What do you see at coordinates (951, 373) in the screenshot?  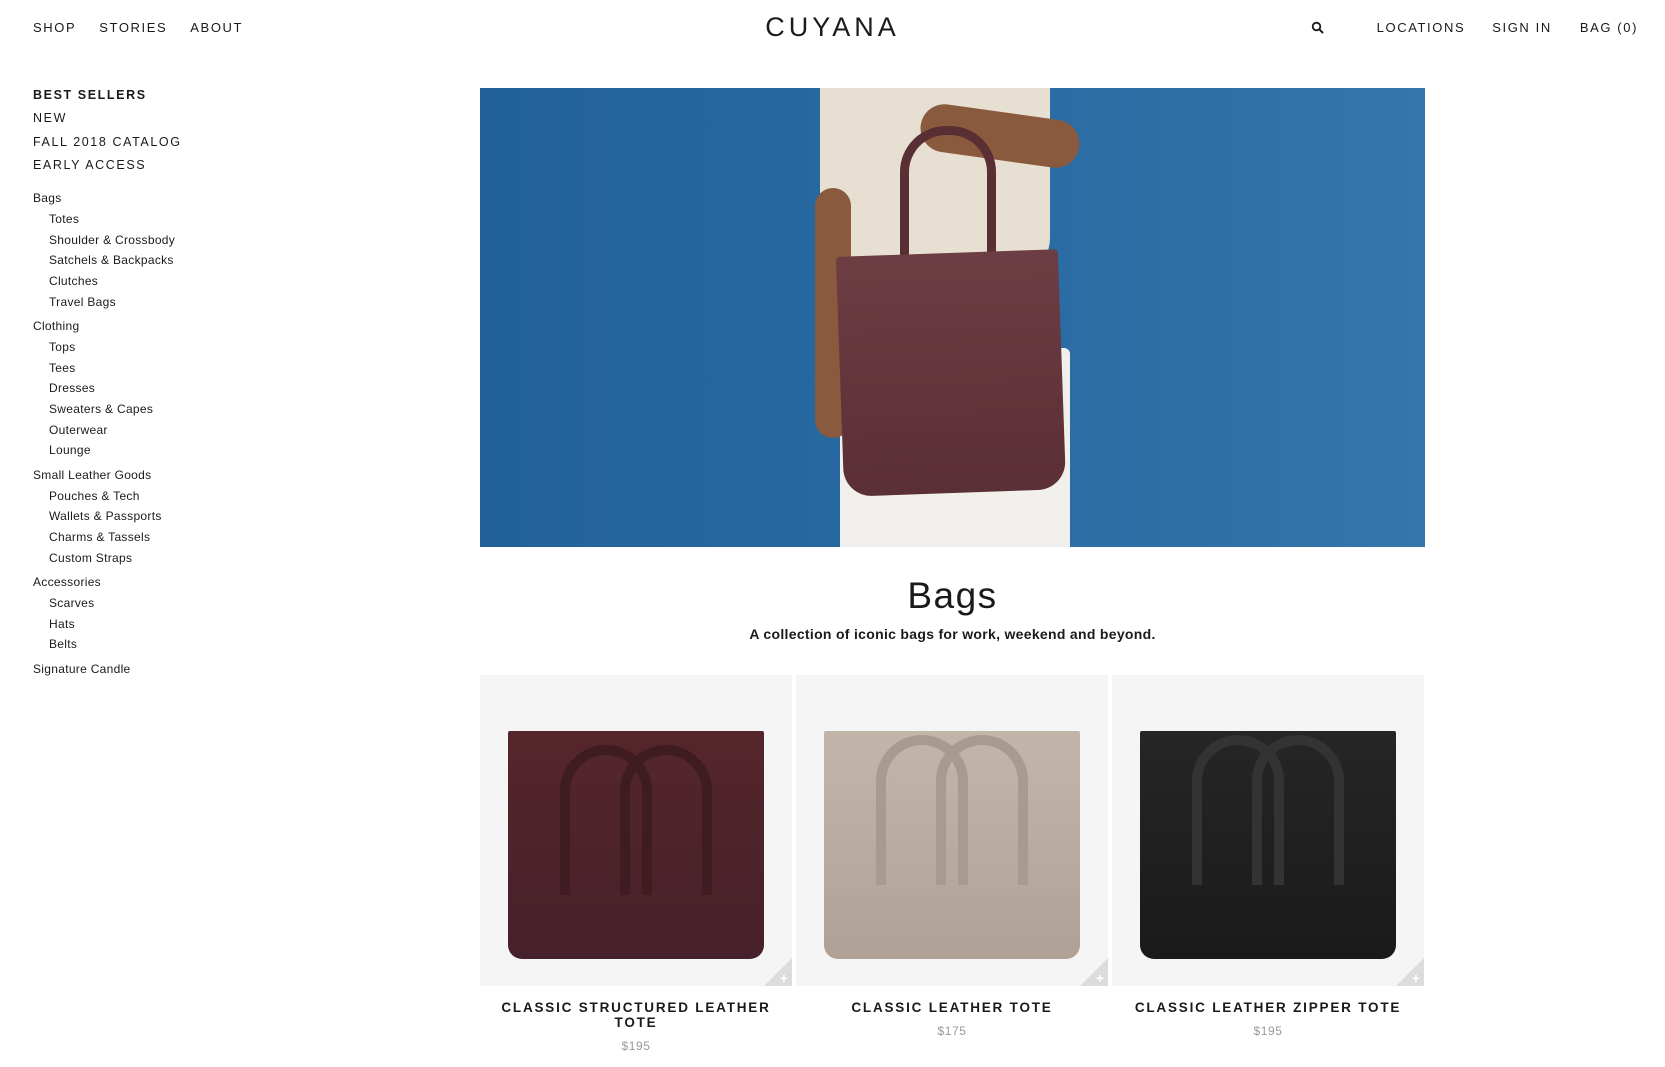 I see `tote-bag` at bounding box center [951, 373].